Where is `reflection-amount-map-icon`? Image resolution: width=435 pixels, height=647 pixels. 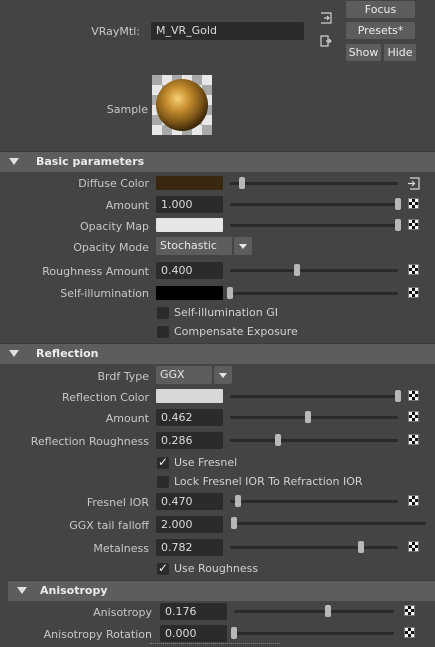 reflection-amount-map-icon is located at coordinates (413, 416).